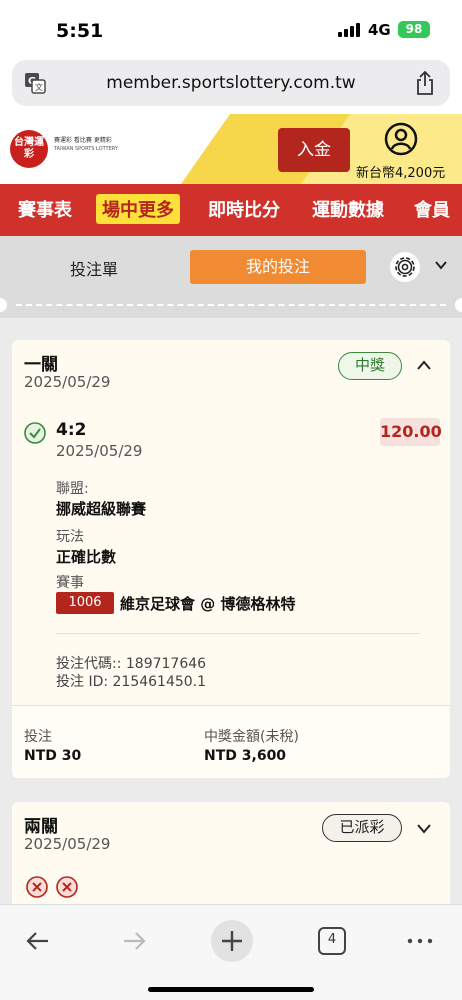 The image size is (462, 1000). Describe the element at coordinates (134, 941) in the screenshot. I see `forward-arrow-icon` at that location.